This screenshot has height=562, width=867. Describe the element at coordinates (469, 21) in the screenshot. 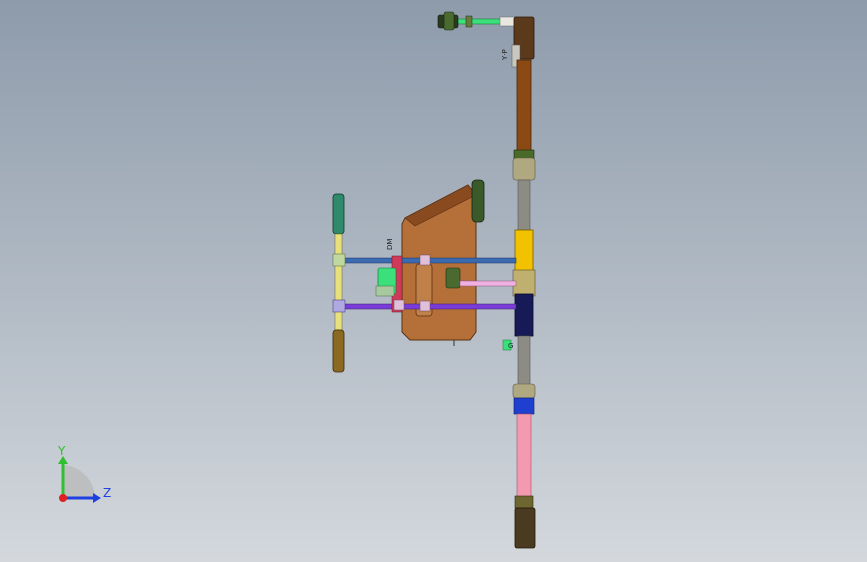

I see `top-fitting` at that location.